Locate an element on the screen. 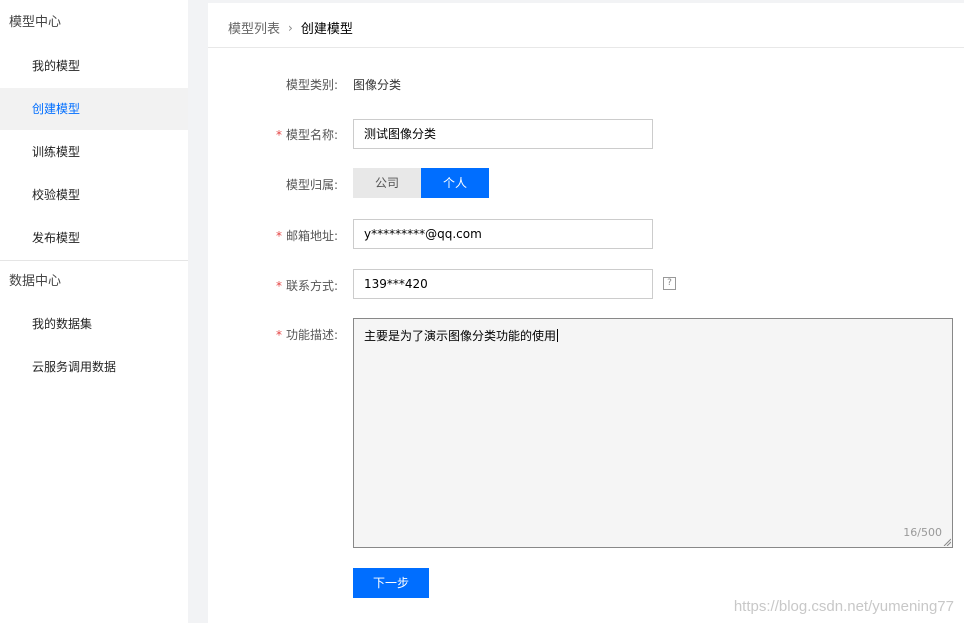 The width and height of the screenshot is (964, 623). model-type-label: 模型类别: is located at coordinates (311, 85).